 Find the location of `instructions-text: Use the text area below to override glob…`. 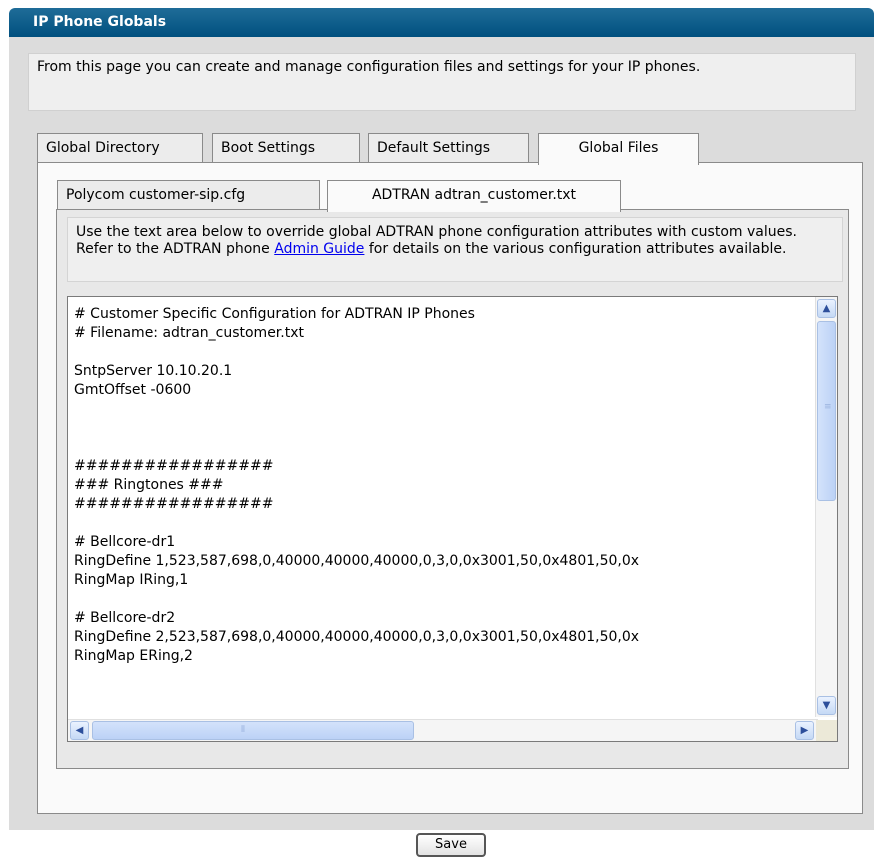

instructions-text: Use the text area below to override glob… is located at coordinates (455, 249).